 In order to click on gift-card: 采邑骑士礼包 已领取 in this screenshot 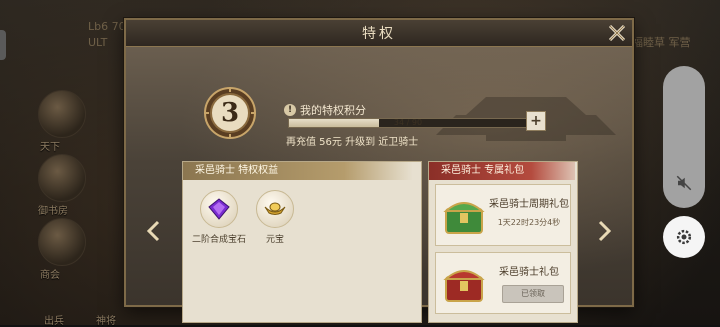, I will do `click(503, 283)`.